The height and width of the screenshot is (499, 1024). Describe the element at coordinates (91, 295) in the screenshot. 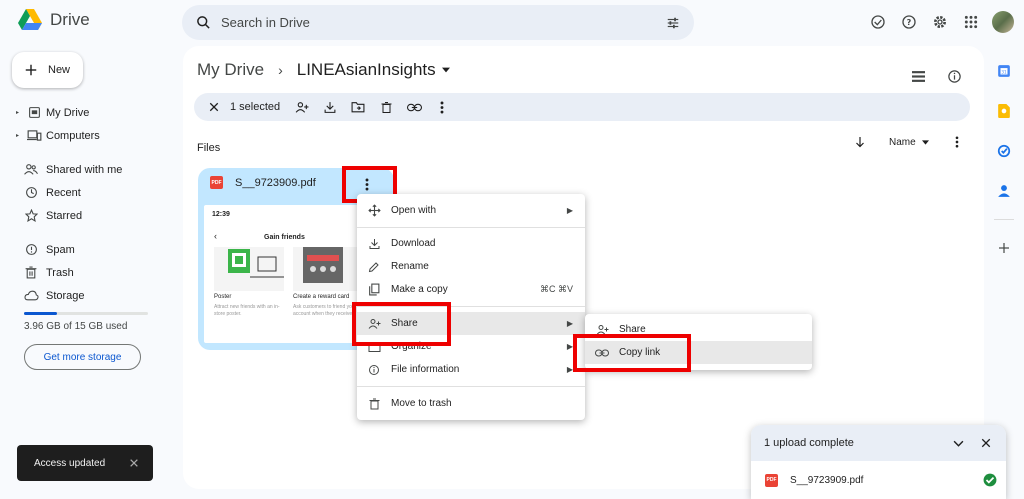

I see `sidebar-item-storage: Storage` at that location.